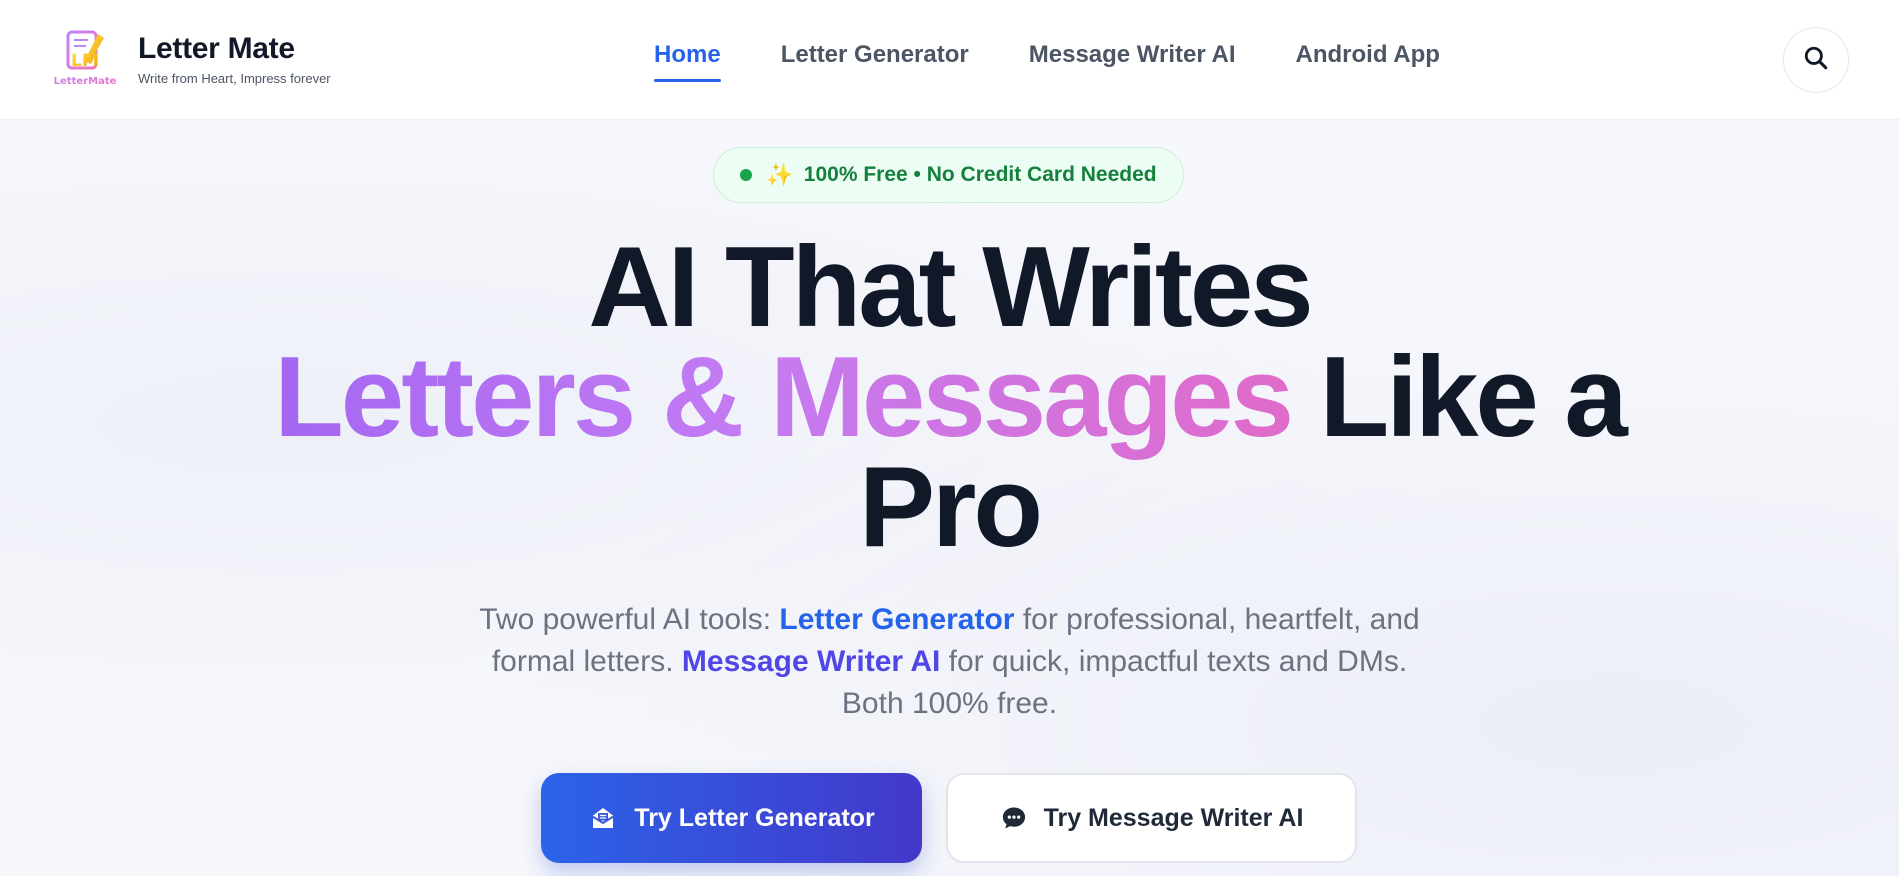 The width and height of the screenshot is (1899, 876). I want to click on letter-generator-highlight: Letter Generator, so click(897, 619).